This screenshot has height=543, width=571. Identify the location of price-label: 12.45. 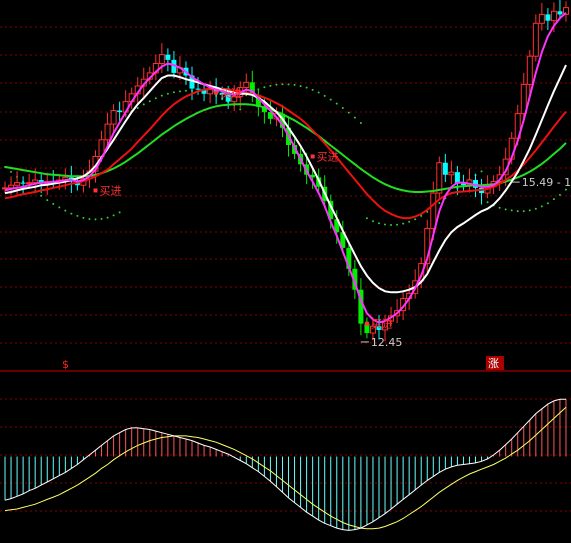
(387, 342).